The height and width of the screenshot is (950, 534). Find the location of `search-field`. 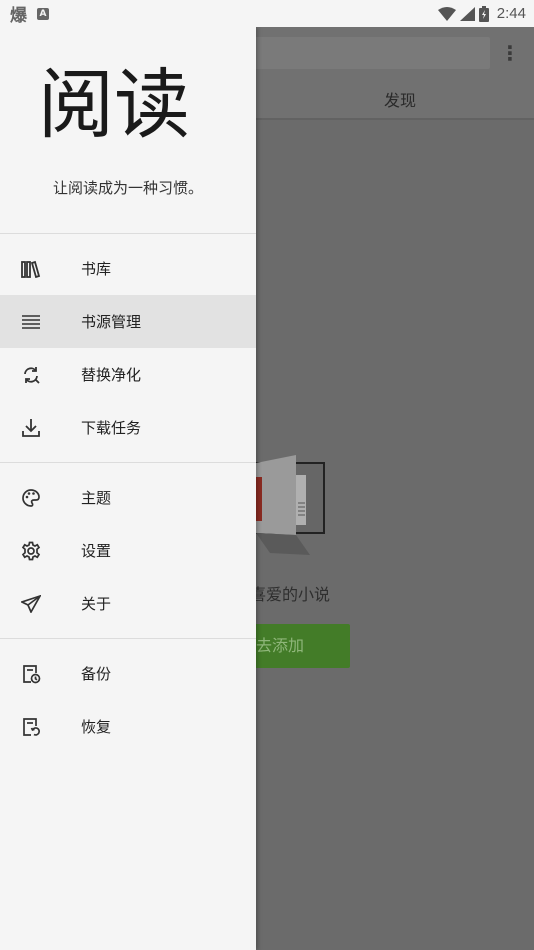

search-field is located at coordinates (365, 53).